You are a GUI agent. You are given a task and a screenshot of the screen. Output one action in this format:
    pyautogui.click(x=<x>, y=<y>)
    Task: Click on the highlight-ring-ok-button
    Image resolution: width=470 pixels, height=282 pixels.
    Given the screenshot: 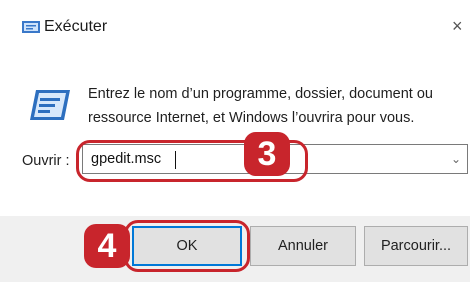 What is the action you would take?
    pyautogui.click(x=187, y=246)
    